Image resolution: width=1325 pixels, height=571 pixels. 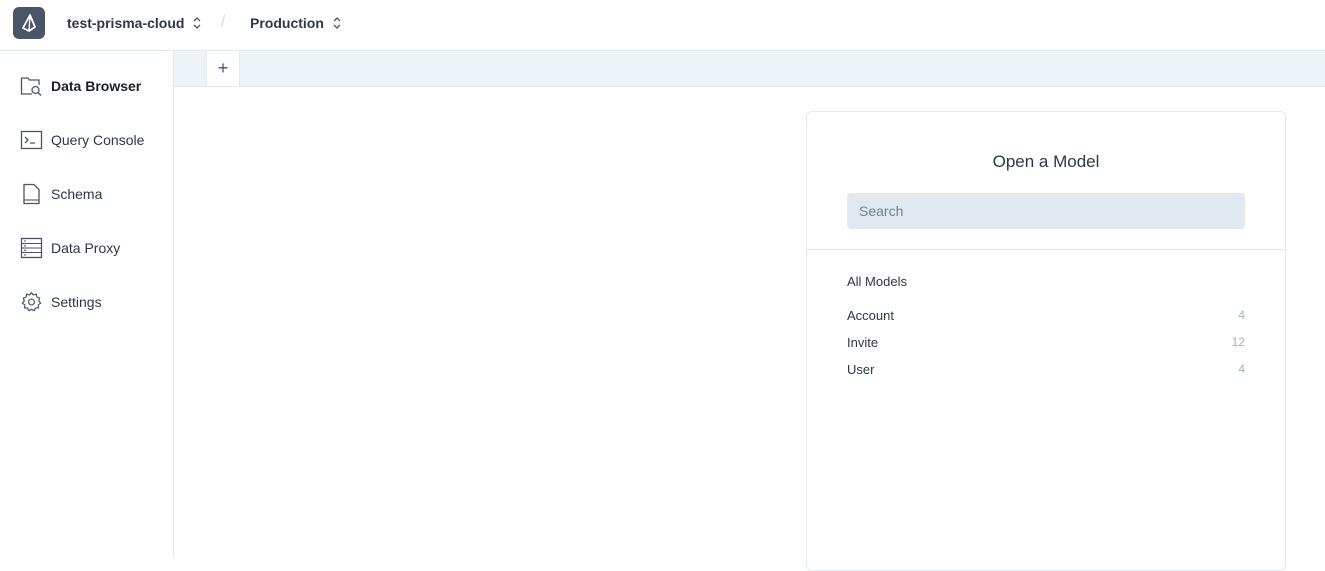 I want to click on model-item-account: Account 4, so click(x=1046, y=315).